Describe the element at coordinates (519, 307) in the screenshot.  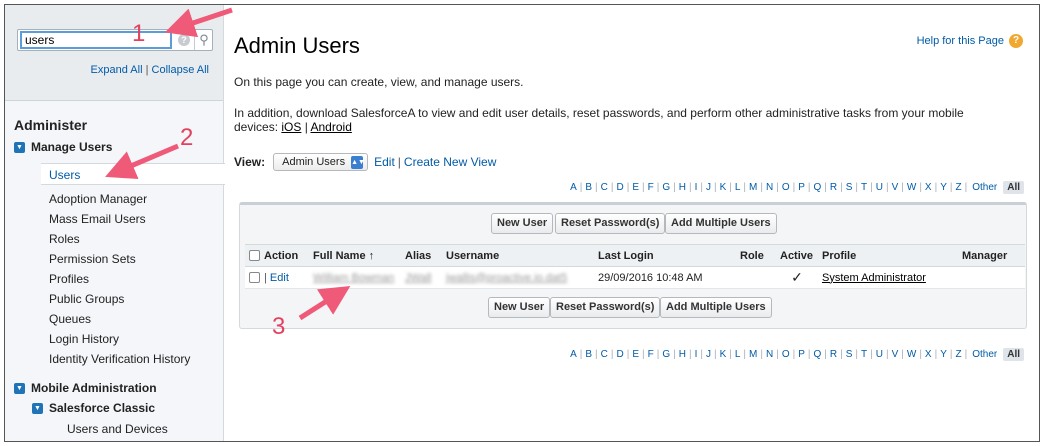
I see `new-user-button-bottom: New User` at that location.